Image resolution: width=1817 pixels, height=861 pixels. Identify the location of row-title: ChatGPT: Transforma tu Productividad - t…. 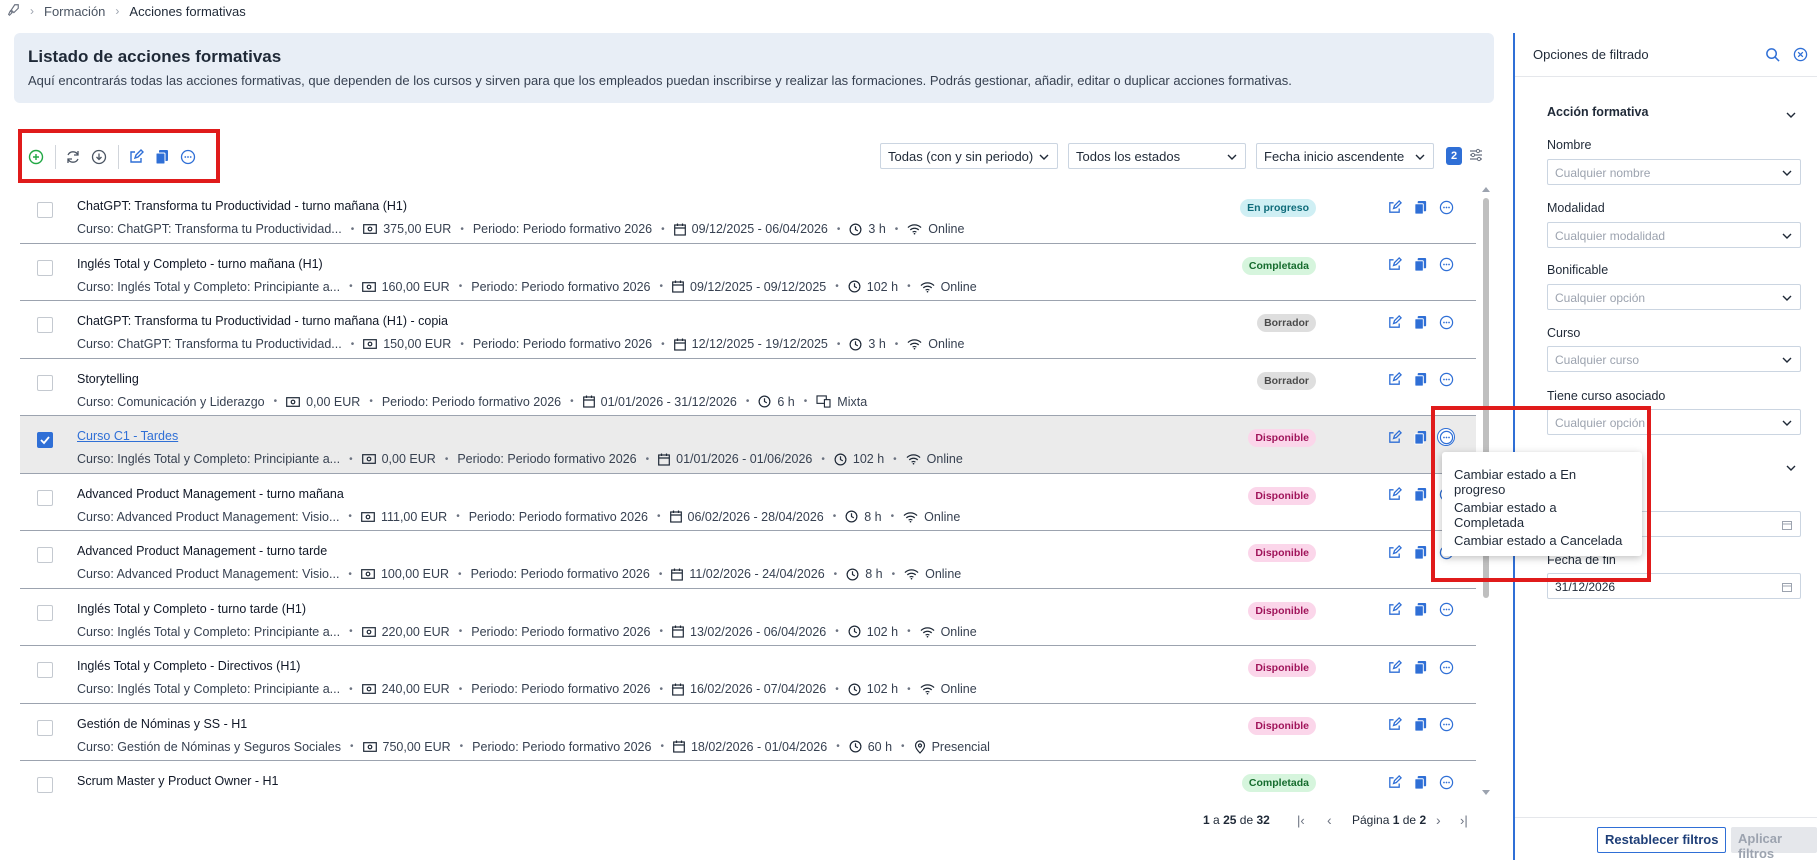
(262, 321).